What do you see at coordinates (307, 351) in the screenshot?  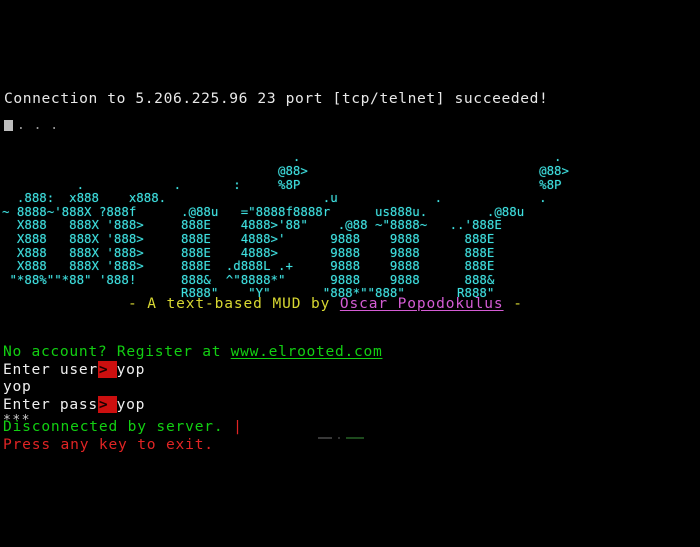 I see `register-url-link: www.elrooted.com` at bounding box center [307, 351].